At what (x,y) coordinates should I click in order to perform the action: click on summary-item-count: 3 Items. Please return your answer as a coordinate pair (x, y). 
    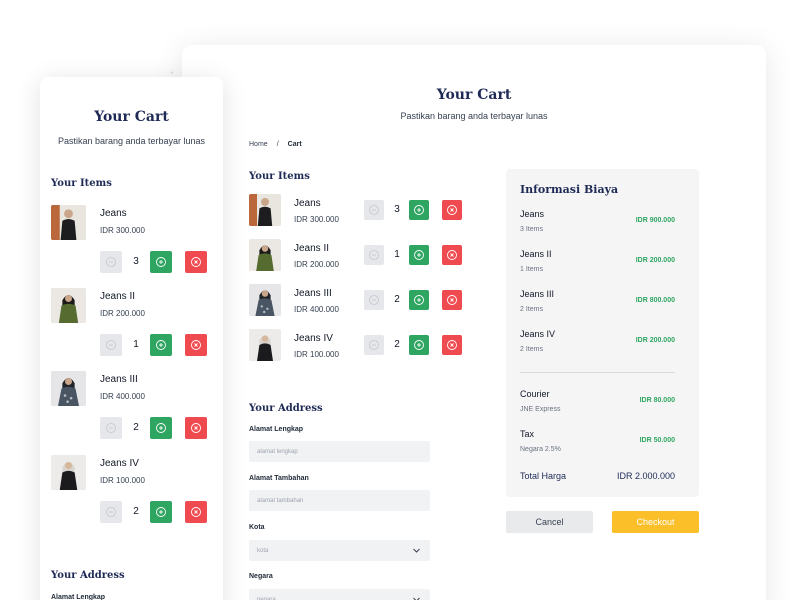
    Looking at the image, I should click on (531, 229).